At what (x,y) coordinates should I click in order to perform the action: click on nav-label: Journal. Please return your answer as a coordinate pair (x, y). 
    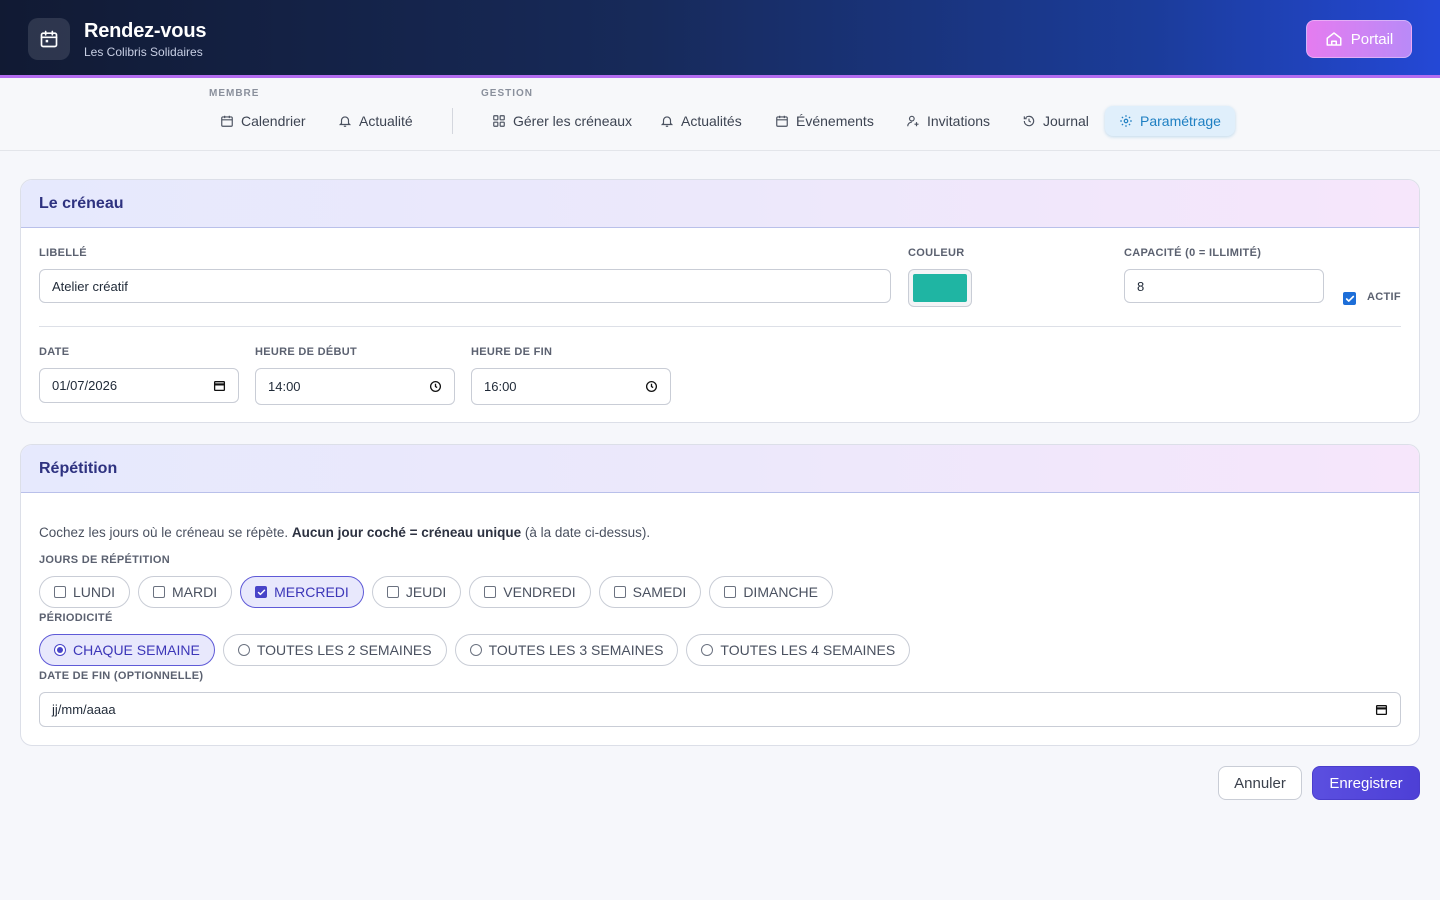
    Looking at the image, I should click on (1066, 121).